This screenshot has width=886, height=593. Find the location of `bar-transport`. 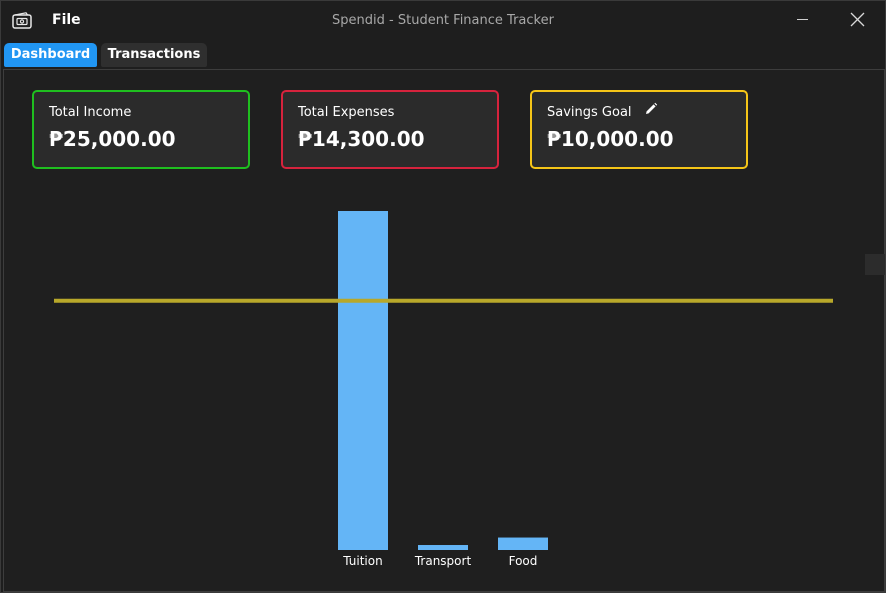

bar-transport is located at coordinates (443, 547).